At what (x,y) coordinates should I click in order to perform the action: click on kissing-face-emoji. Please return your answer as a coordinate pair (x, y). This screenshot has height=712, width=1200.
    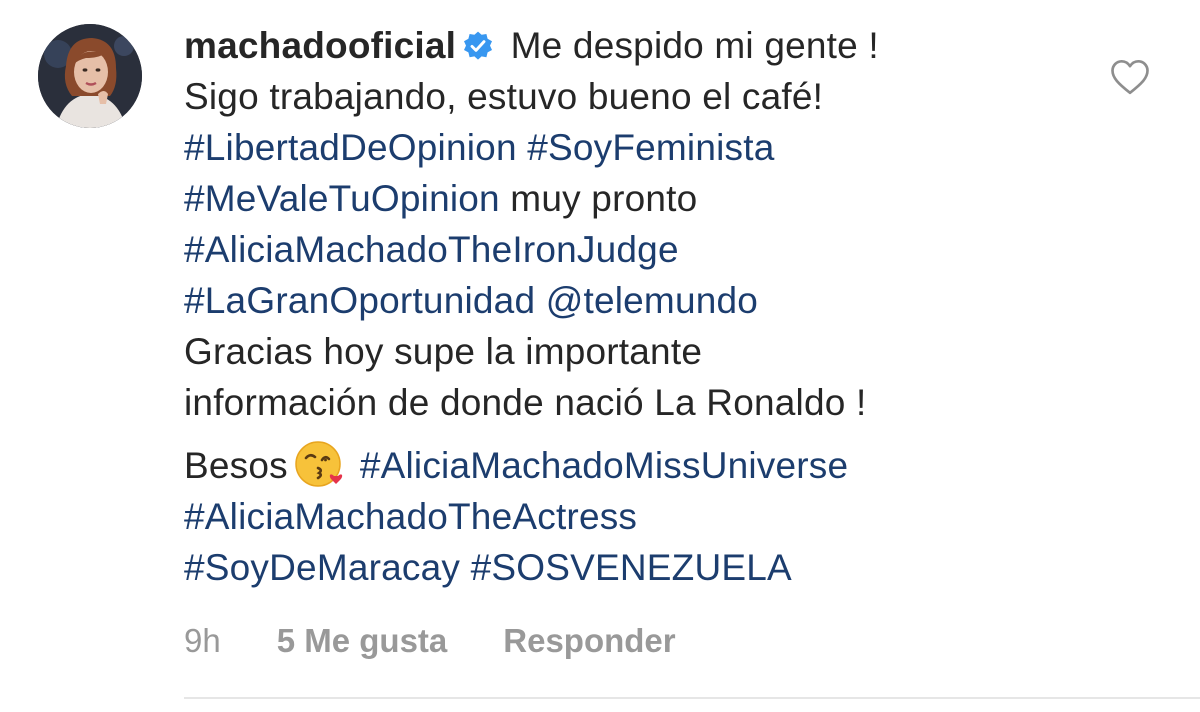
    Looking at the image, I should click on (319, 464).